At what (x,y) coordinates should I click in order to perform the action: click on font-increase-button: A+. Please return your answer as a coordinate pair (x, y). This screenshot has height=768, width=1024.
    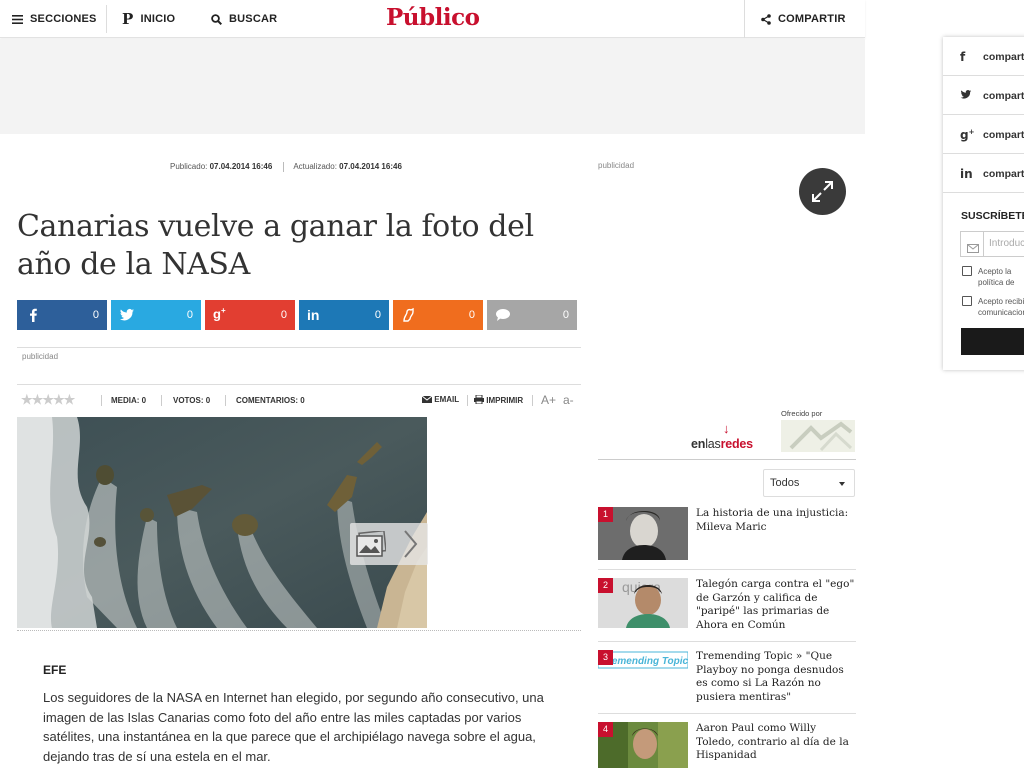
    Looking at the image, I should click on (548, 400).